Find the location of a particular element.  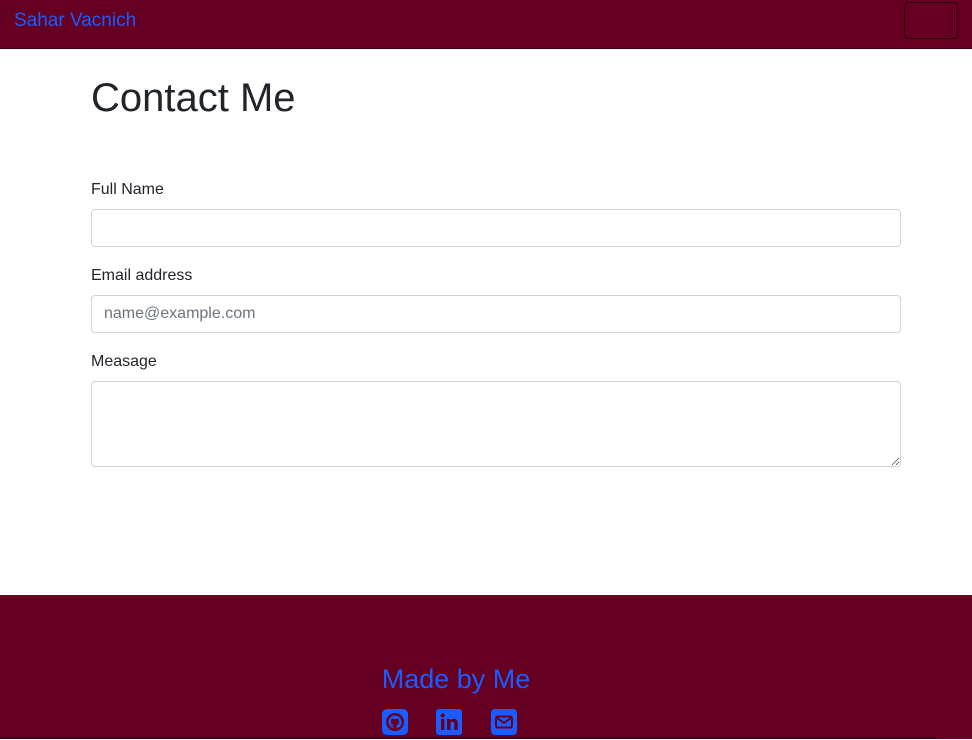

footer-title: Made by Me is located at coordinates (456, 679).